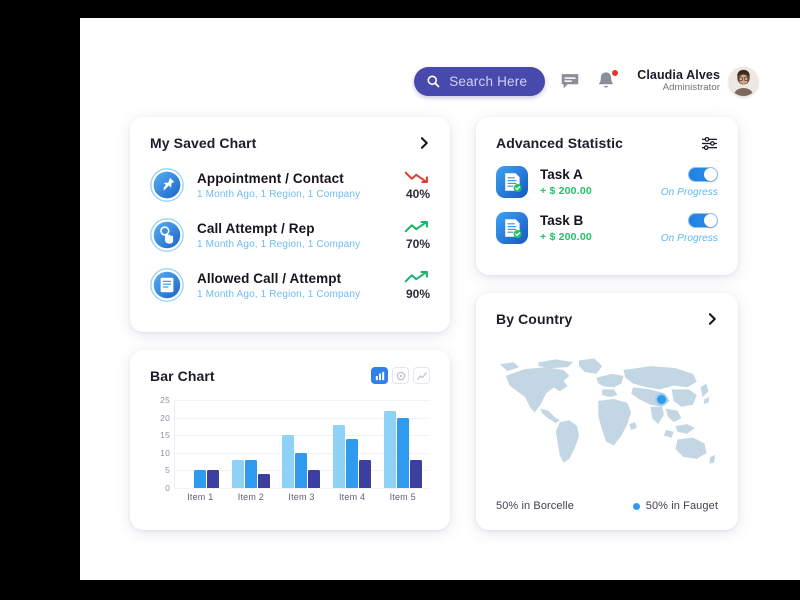 The width and height of the screenshot is (800, 600). What do you see at coordinates (290, 375) in the screenshot?
I see `bar-chart-header: Bar Chart` at bounding box center [290, 375].